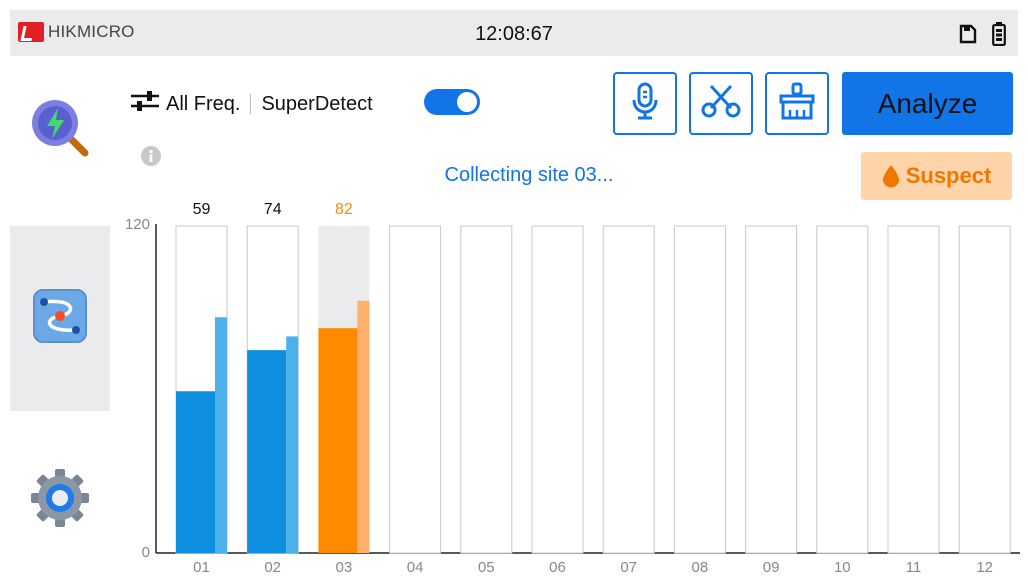 Image resolution: width=1028 pixels, height=576 pixels. I want to click on frequency-filter: All Freq. SuperDetect, so click(251, 104).